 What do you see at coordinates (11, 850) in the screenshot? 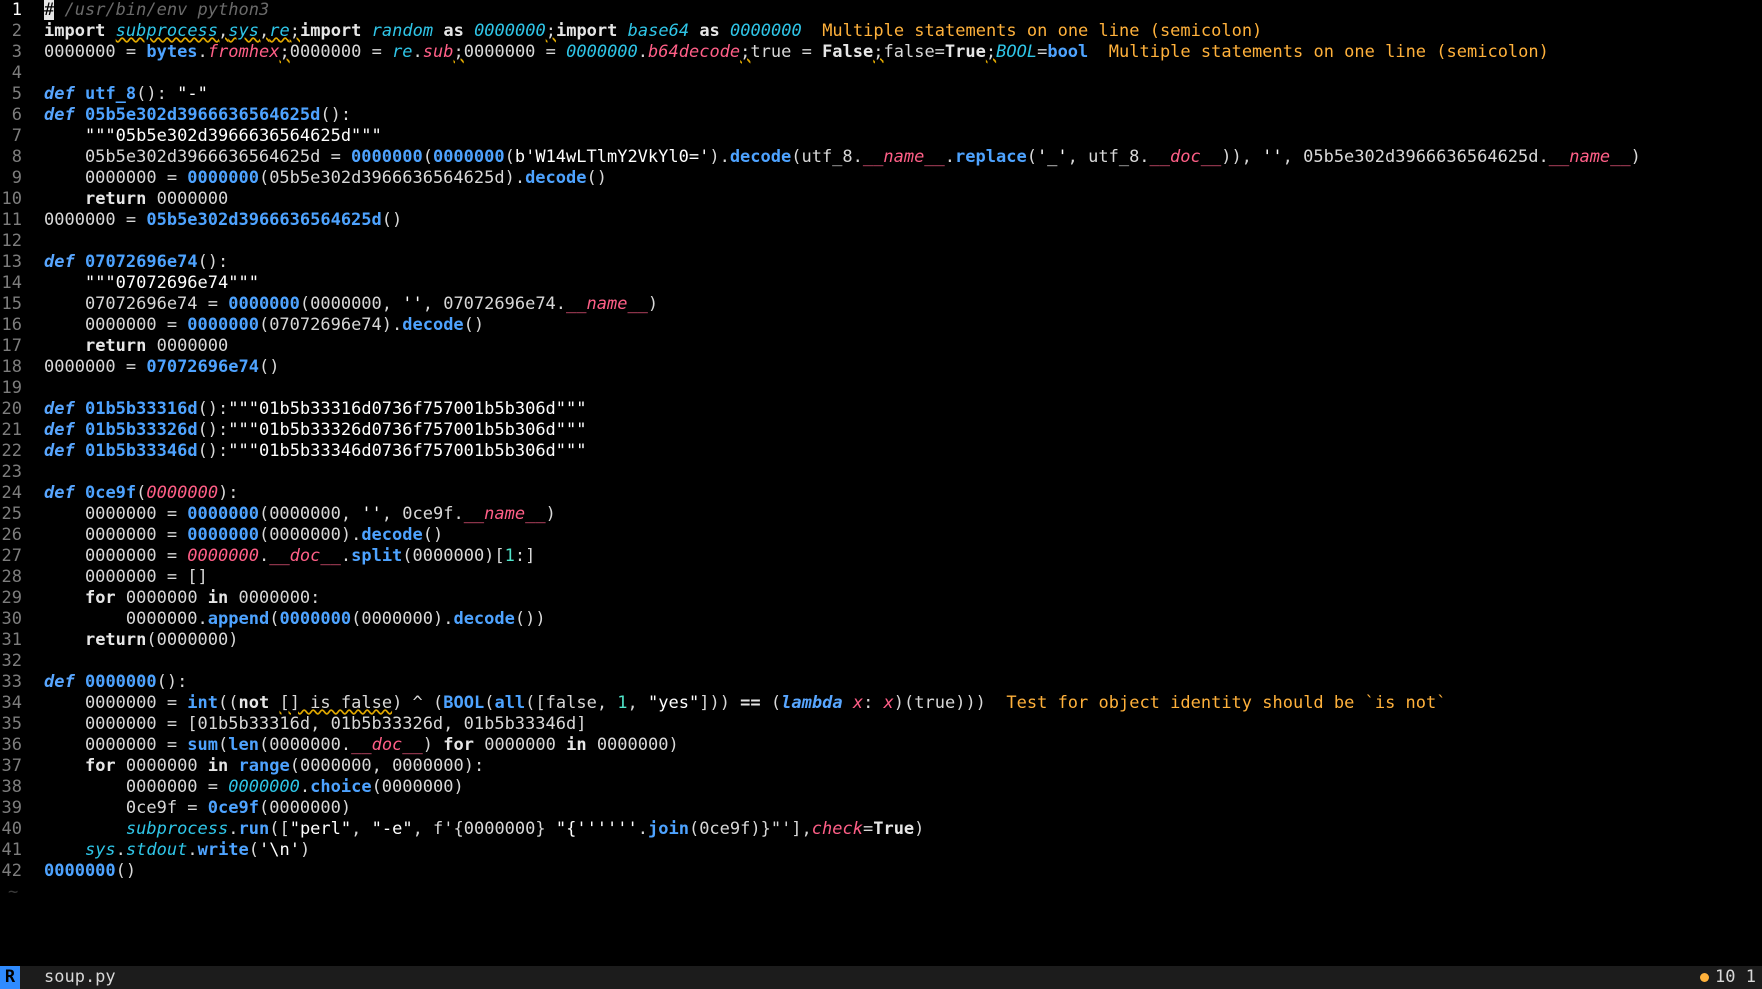
I see `line-number: 41` at bounding box center [11, 850].